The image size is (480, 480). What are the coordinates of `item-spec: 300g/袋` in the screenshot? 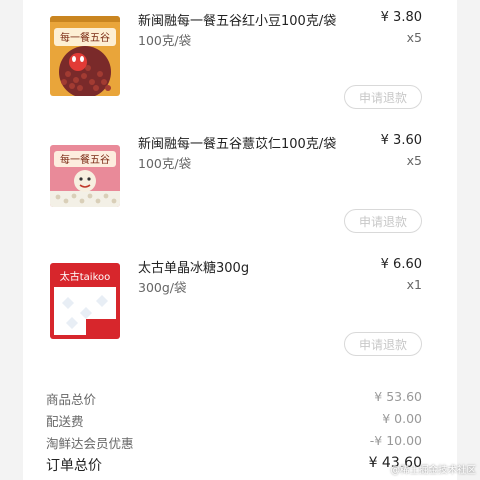 It's located at (162, 287).